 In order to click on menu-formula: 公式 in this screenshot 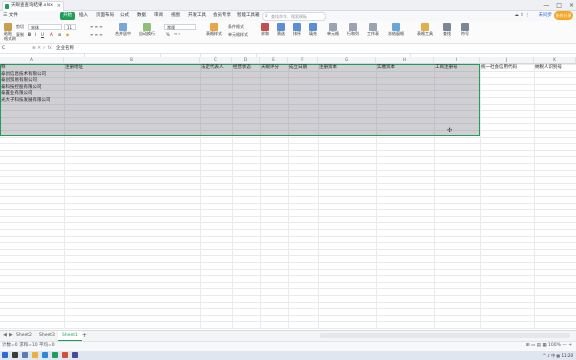, I will do `click(124, 16)`.